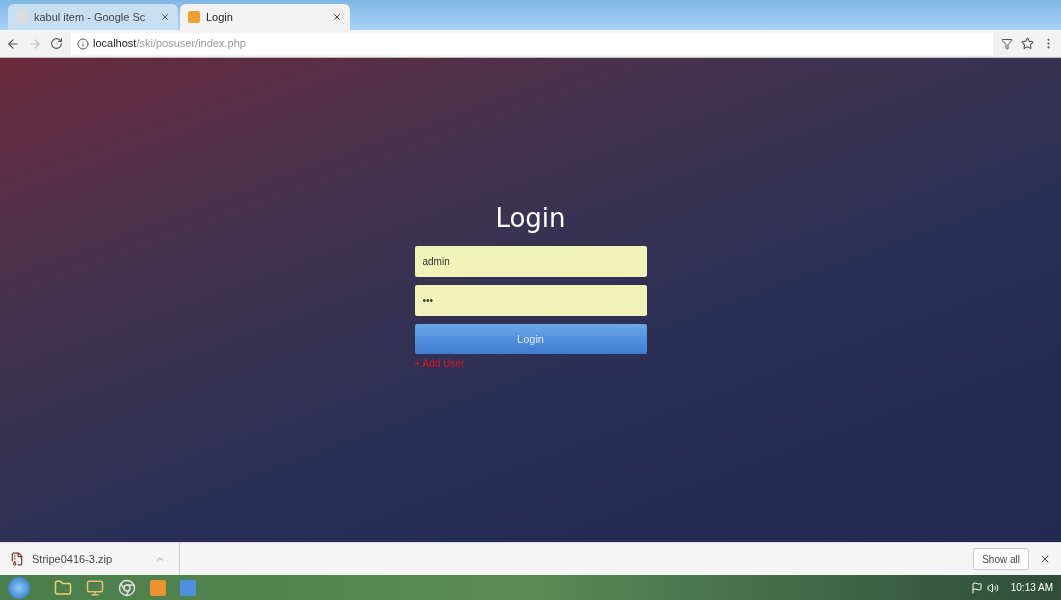 This screenshot has height=600, width=1061. What do you see at coordinates (992, 587) in the screenshot?
I see `speaker-icon` at bounding box center [992, 587].